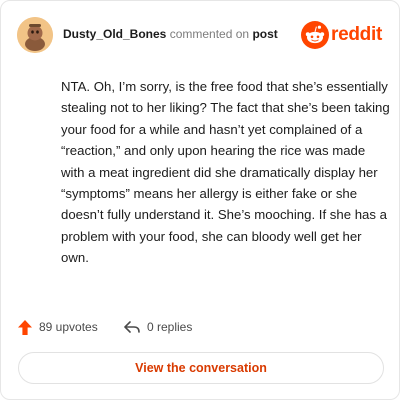  I want to click on avatar-illustration-icon, so click(35, 35).